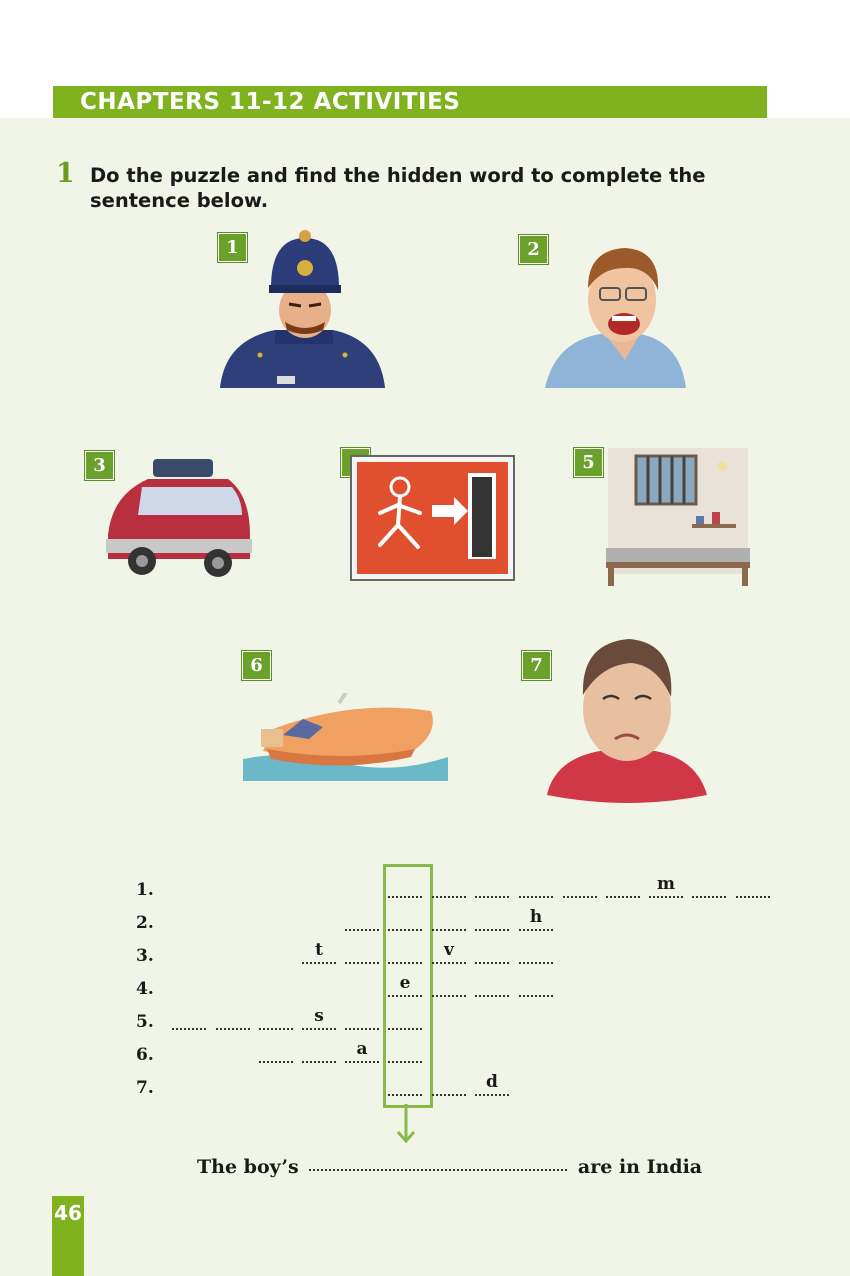 The height and width of the screenshot is (1276, 850). I want to click on puzzle-cell: h, so click(536, 919).